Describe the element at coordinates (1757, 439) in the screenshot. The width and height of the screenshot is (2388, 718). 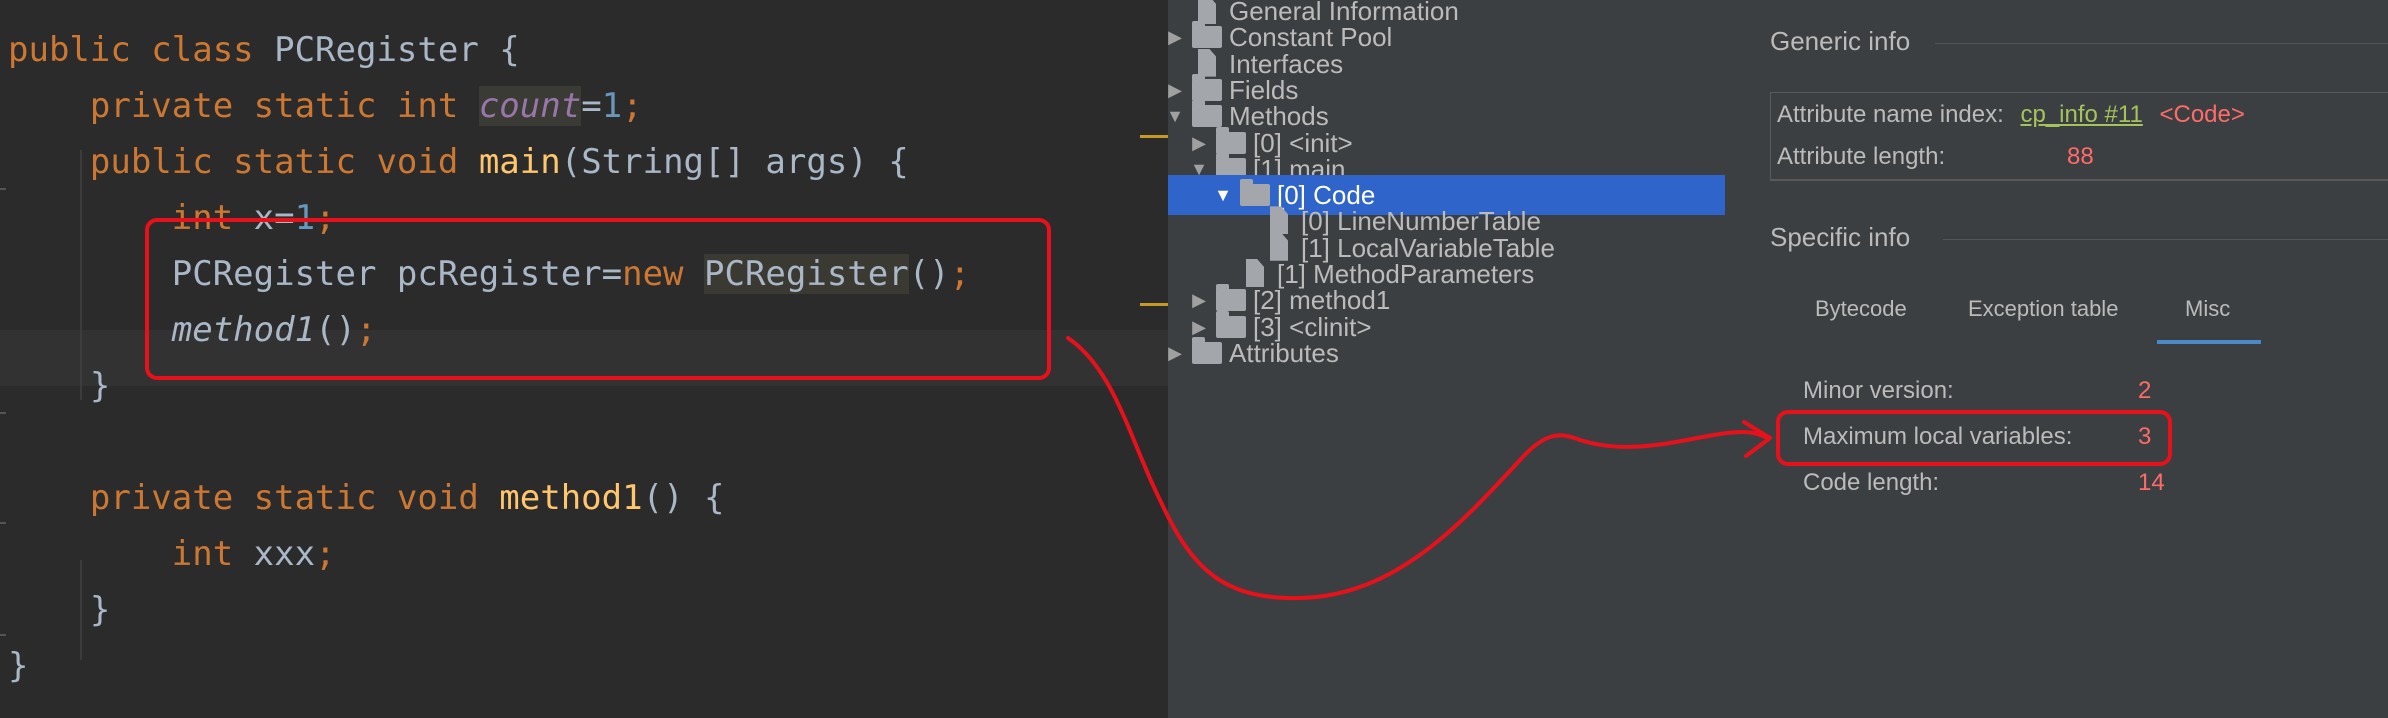
I see `annotation-arrowhead` at that location.